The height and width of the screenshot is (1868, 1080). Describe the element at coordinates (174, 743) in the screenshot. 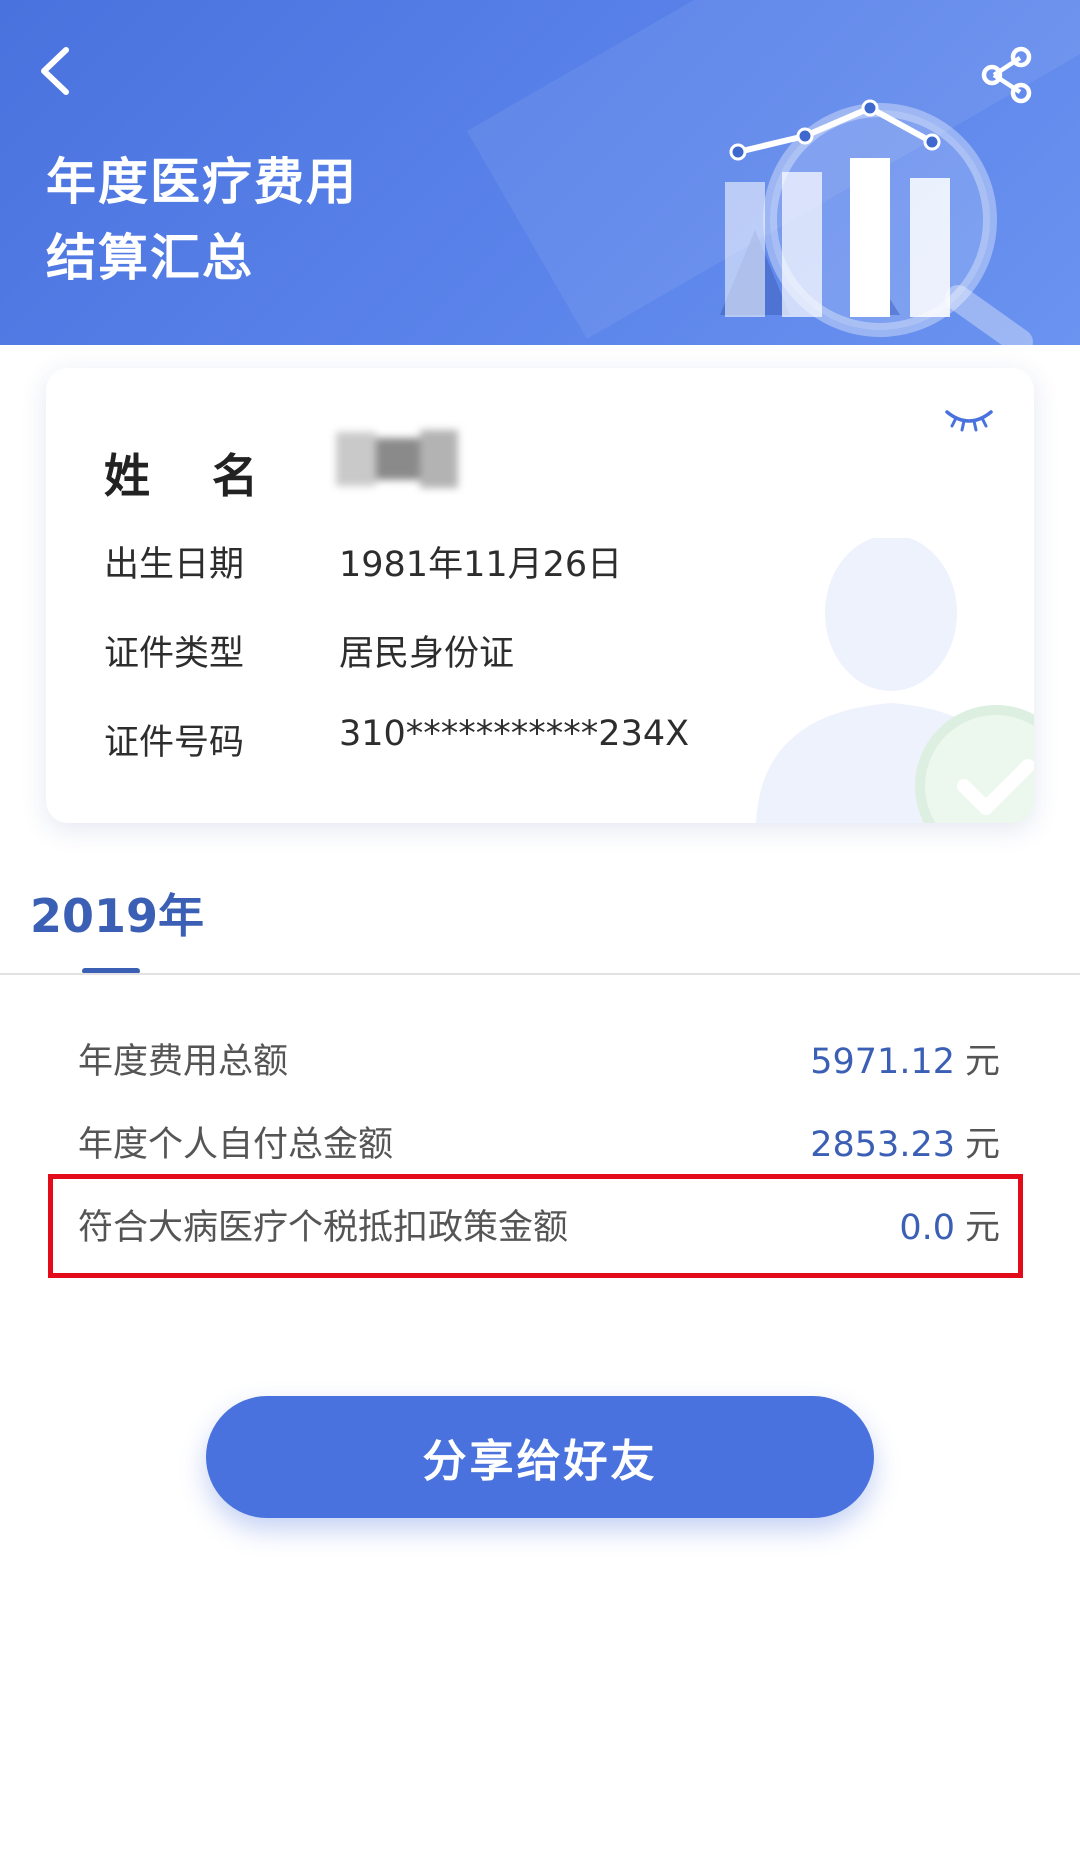

I see `id-number-label: 证件号码` at that location.